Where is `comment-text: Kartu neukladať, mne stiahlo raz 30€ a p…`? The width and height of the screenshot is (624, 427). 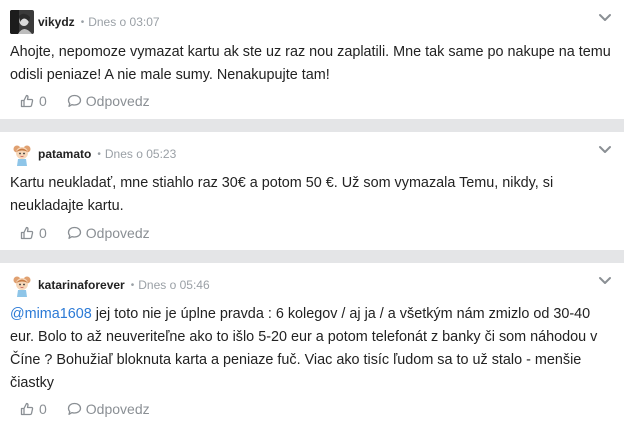 comment-text: Kartu neukladať, mne stiahlo raz 30€ a p… is located at coordinates (311, 195).